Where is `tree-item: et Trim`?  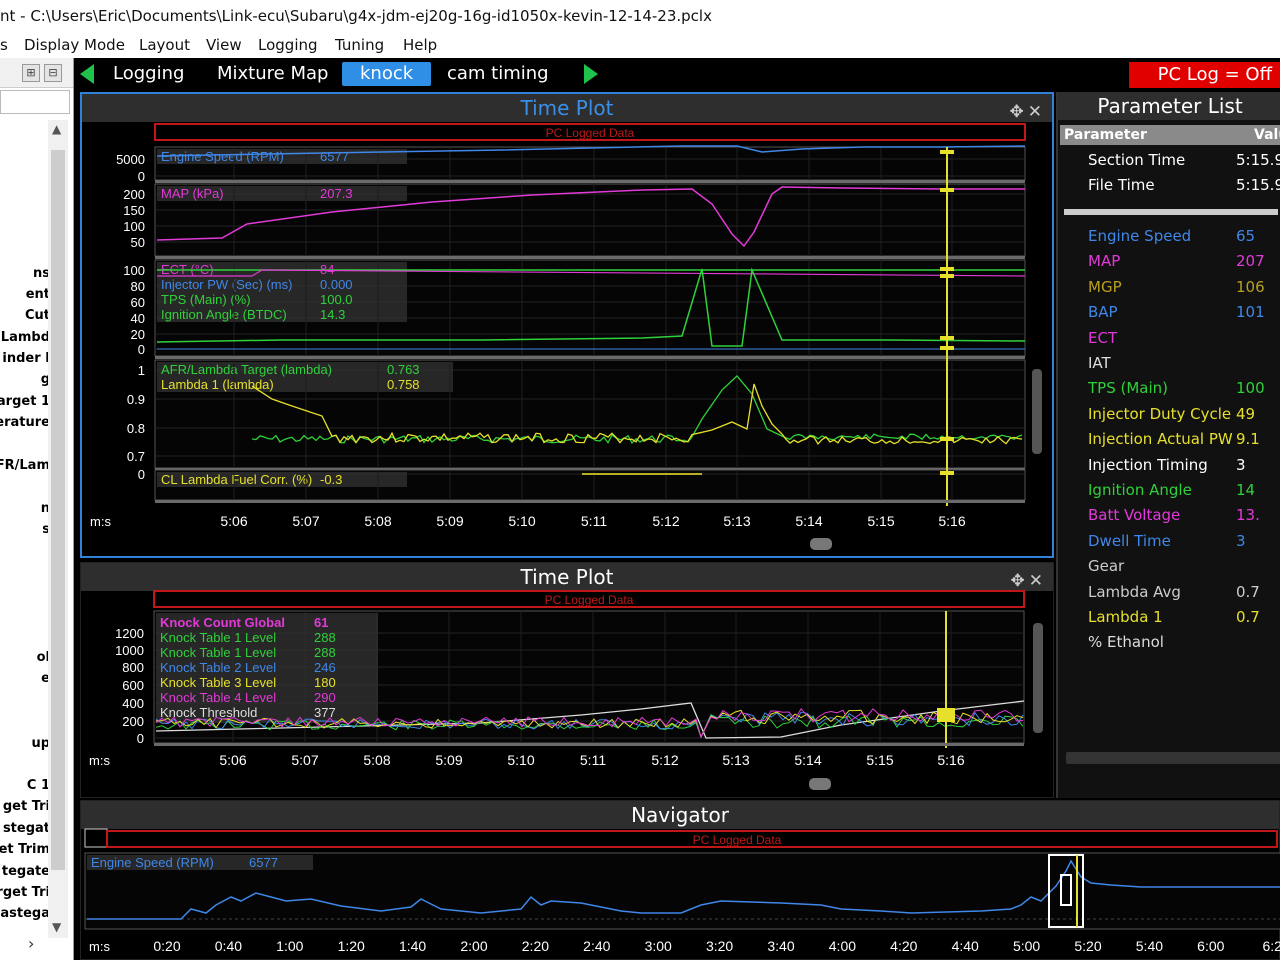
tree-item: et Trim is located at coordinates (25, 850).